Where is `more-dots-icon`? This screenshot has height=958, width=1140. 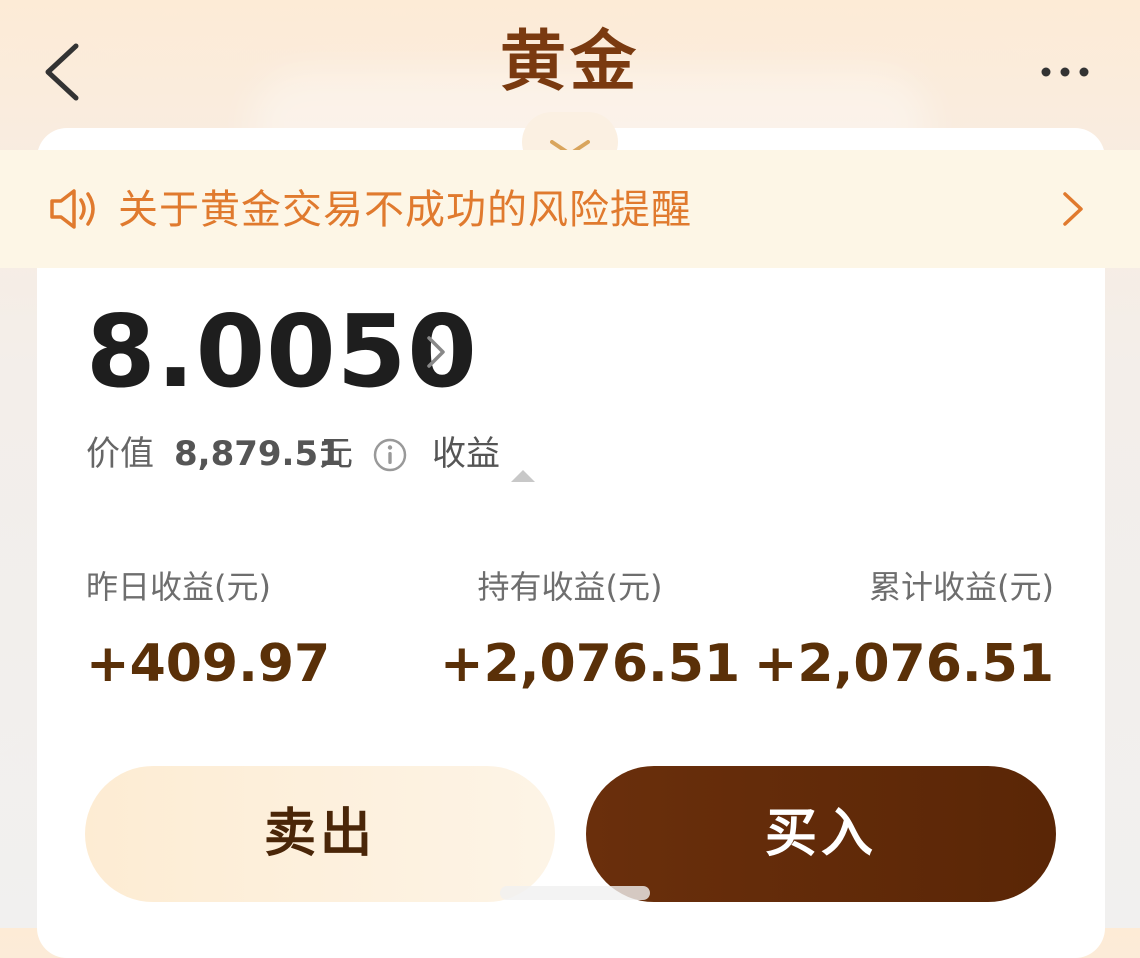 more-dots-icon is located at coordinates (1066, 72).